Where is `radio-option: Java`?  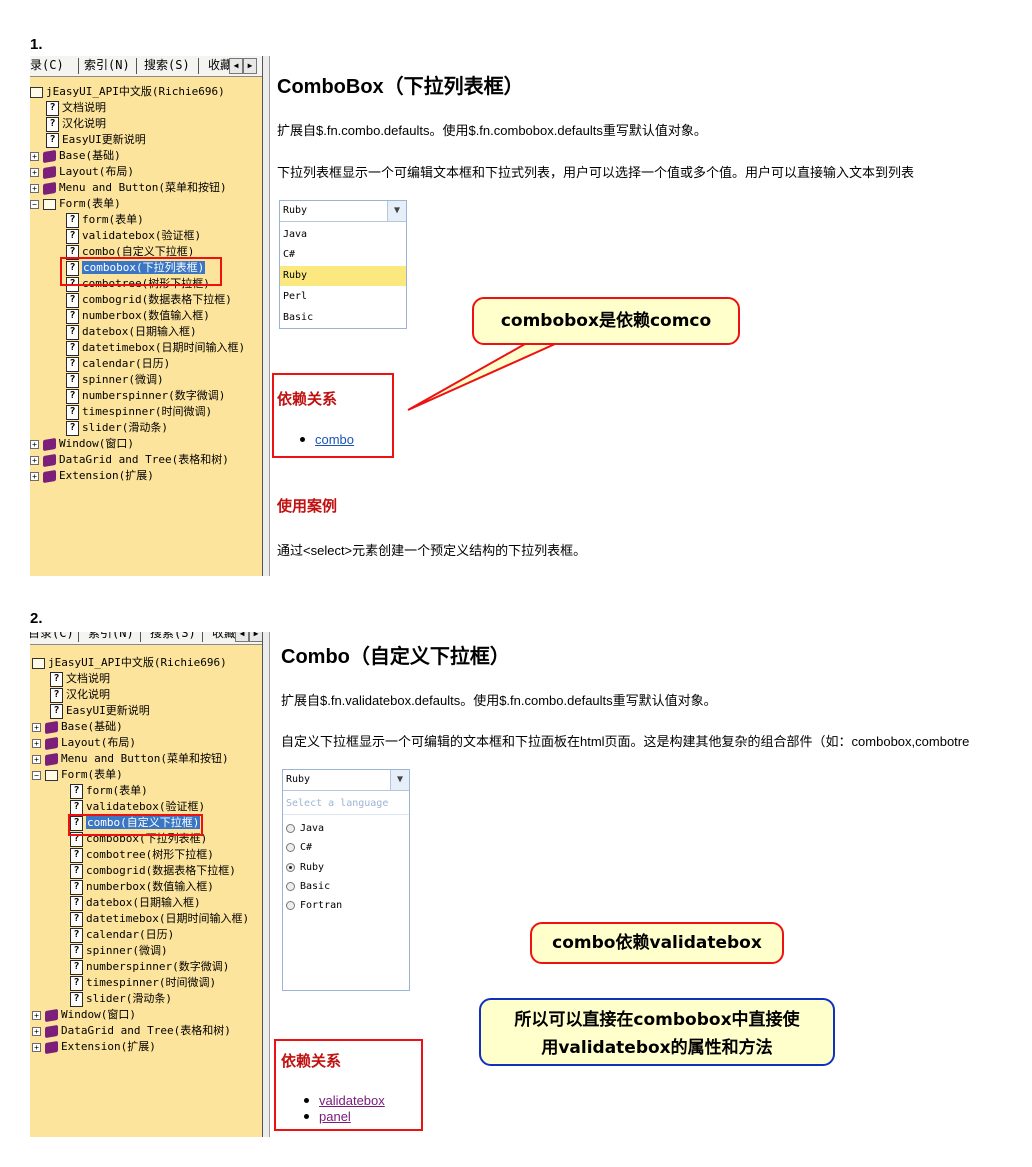 radio-option: Java is located at coordinates (346, 829).